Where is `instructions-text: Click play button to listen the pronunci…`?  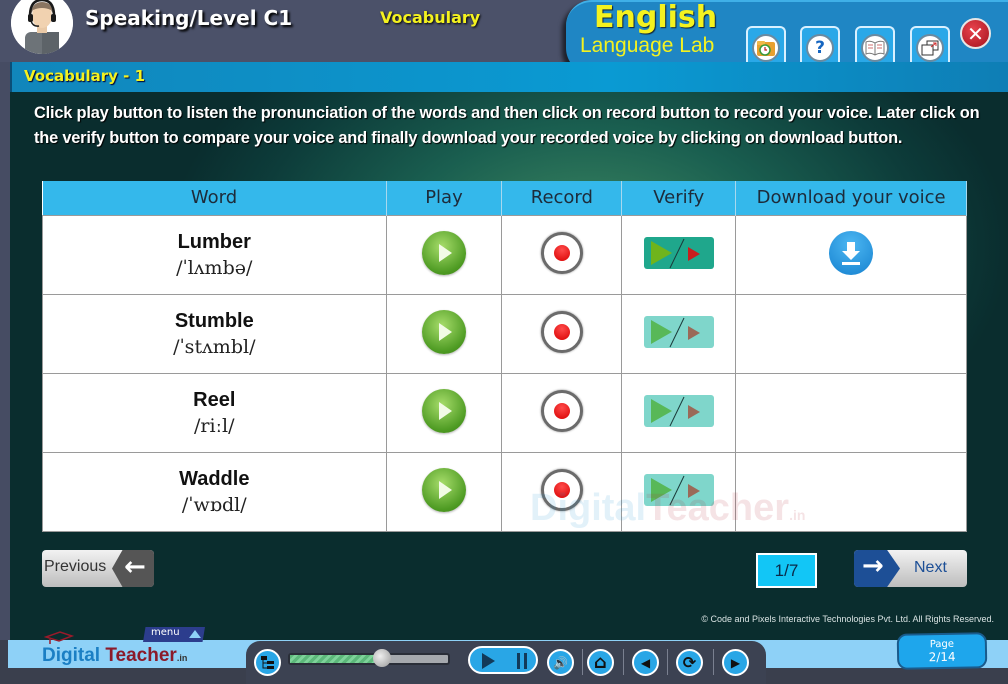
instructions-text: Click play button to listen the pronunci… is located at coordinates (507, 125).